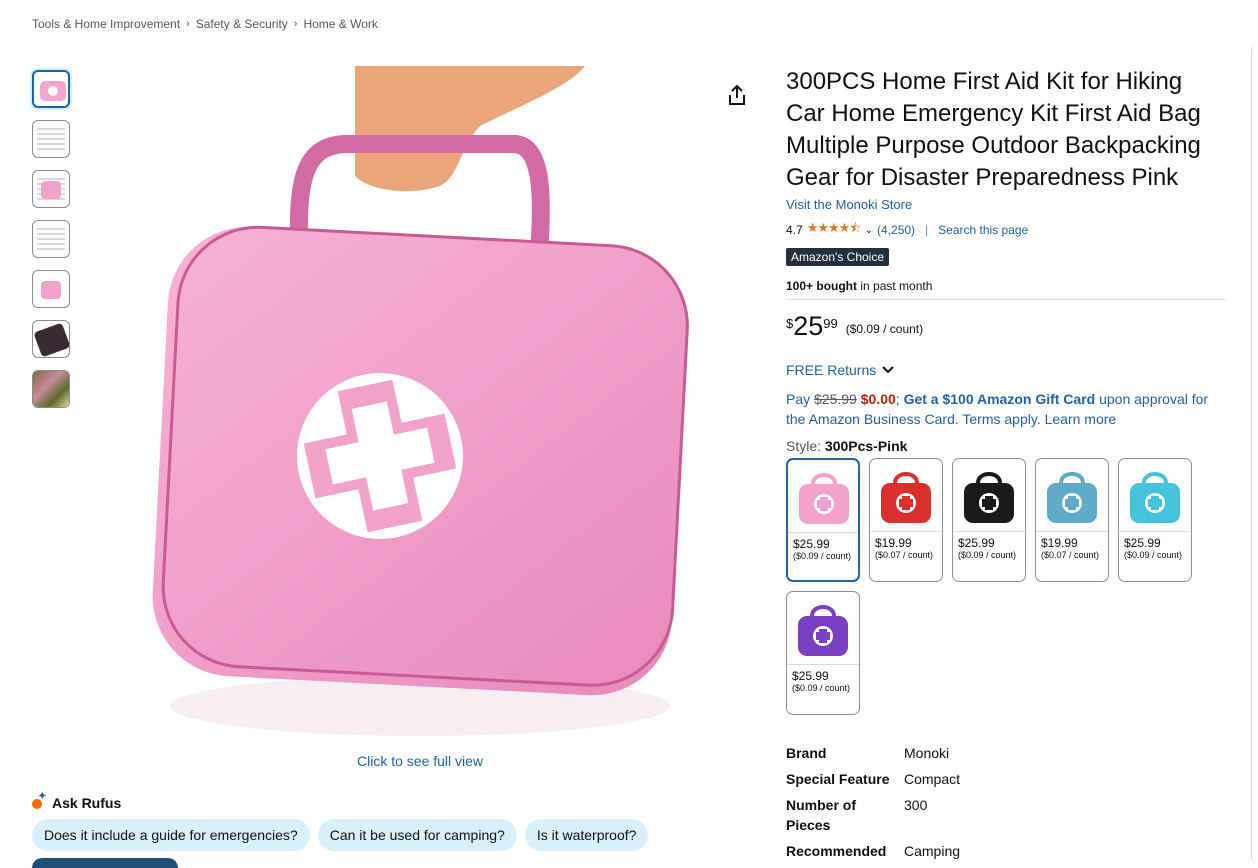 The height and width of the screenshot is (868, 1258). Describe the element at coordinates (106, 24) in the screenshot. I see `breadcrumb-item-tools: Tools & Home Improvement` at that location.